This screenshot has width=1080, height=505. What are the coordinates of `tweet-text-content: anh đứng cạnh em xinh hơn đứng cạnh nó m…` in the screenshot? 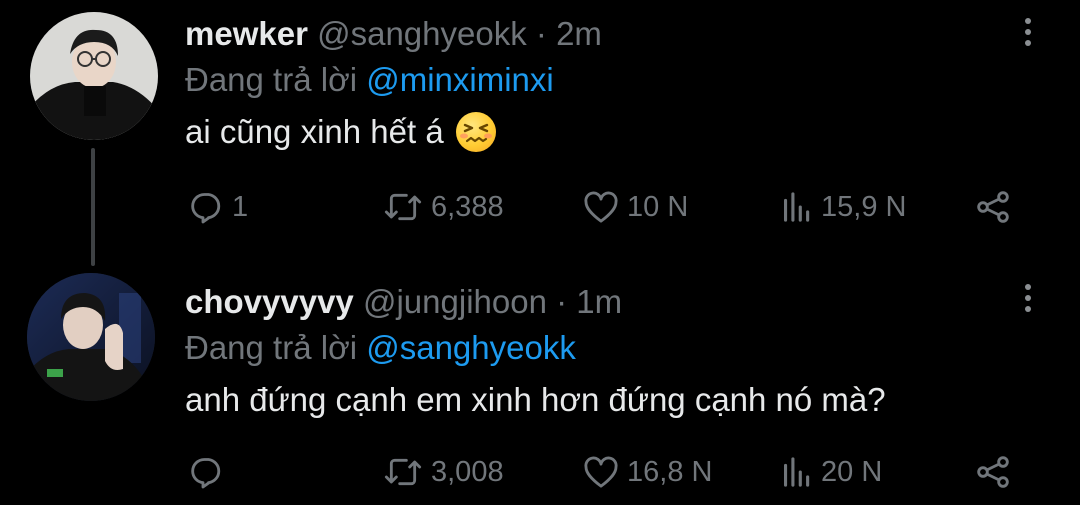 It's located at (535, 399).